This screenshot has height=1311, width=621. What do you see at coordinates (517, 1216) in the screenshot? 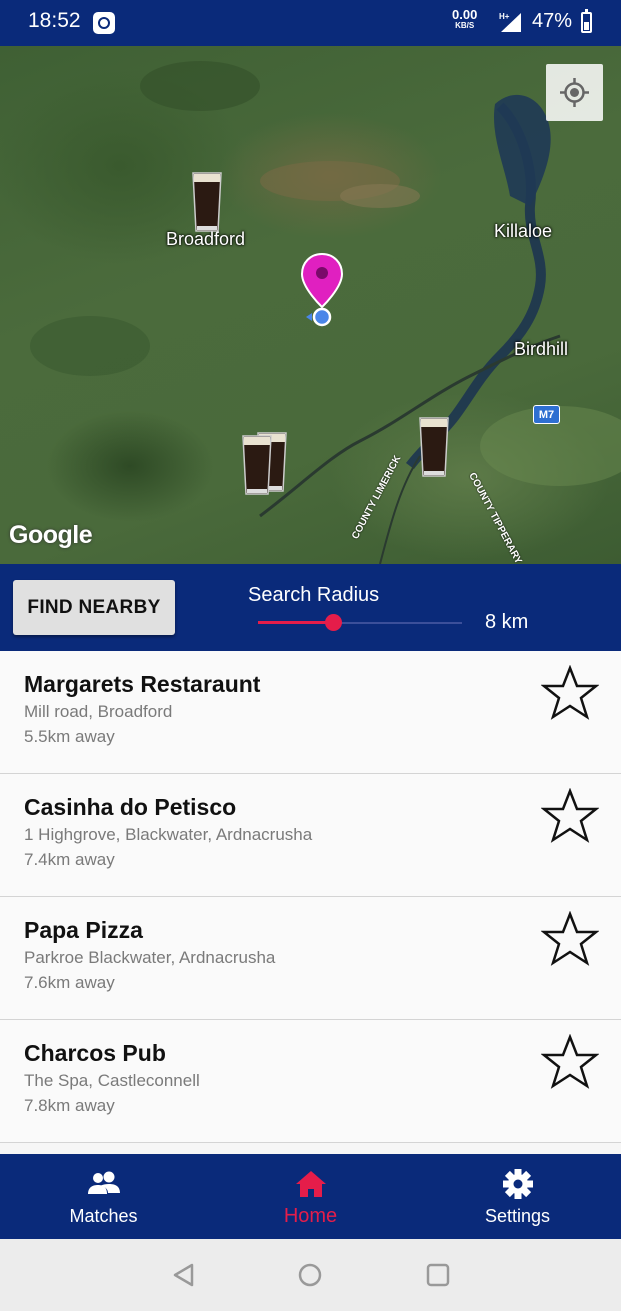
I see `nav-settings-label: Settings` at bounding box center [517, 1216].